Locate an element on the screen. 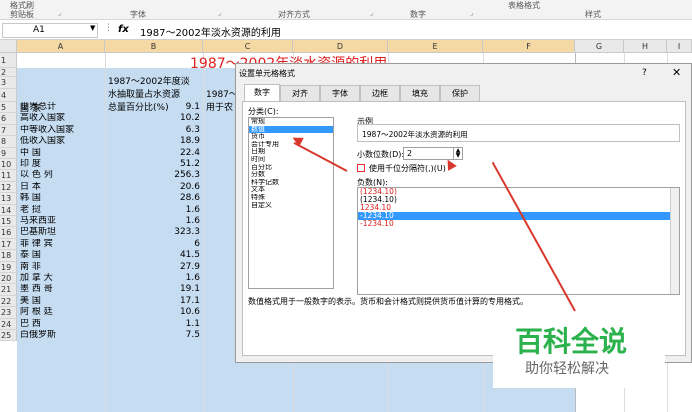  category-item: 自定义 is located at coordinates (291, 206).